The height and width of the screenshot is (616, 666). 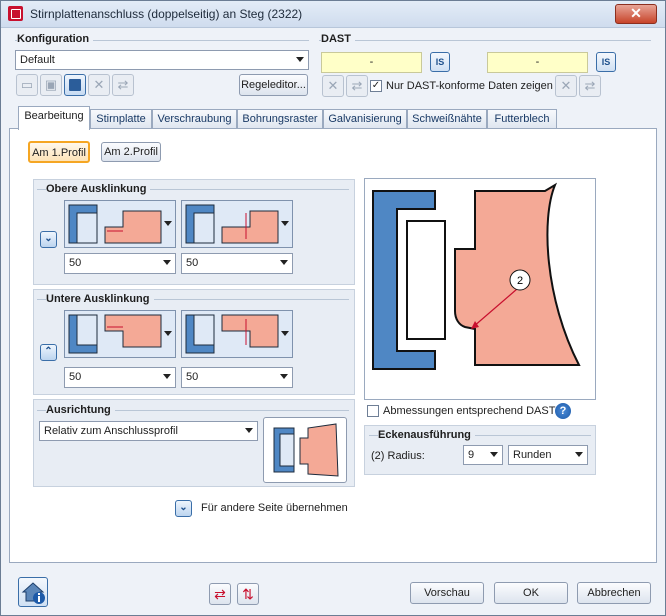 I want to click on double-chevron-down-icon: ⌄, so click(x=48, y=238).